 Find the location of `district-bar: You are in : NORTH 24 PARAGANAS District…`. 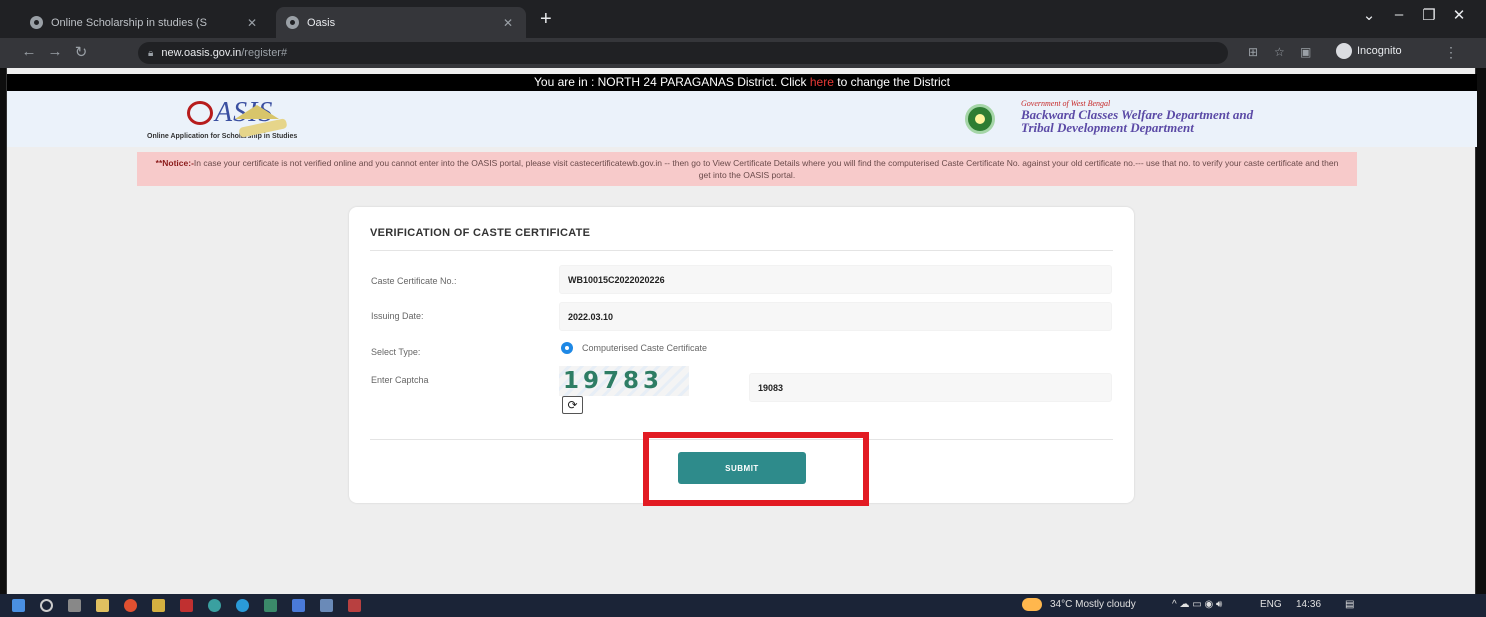

district-bar: You are in : NORTH 24 PARAGANAS District… is located at coordinates (742, 82).